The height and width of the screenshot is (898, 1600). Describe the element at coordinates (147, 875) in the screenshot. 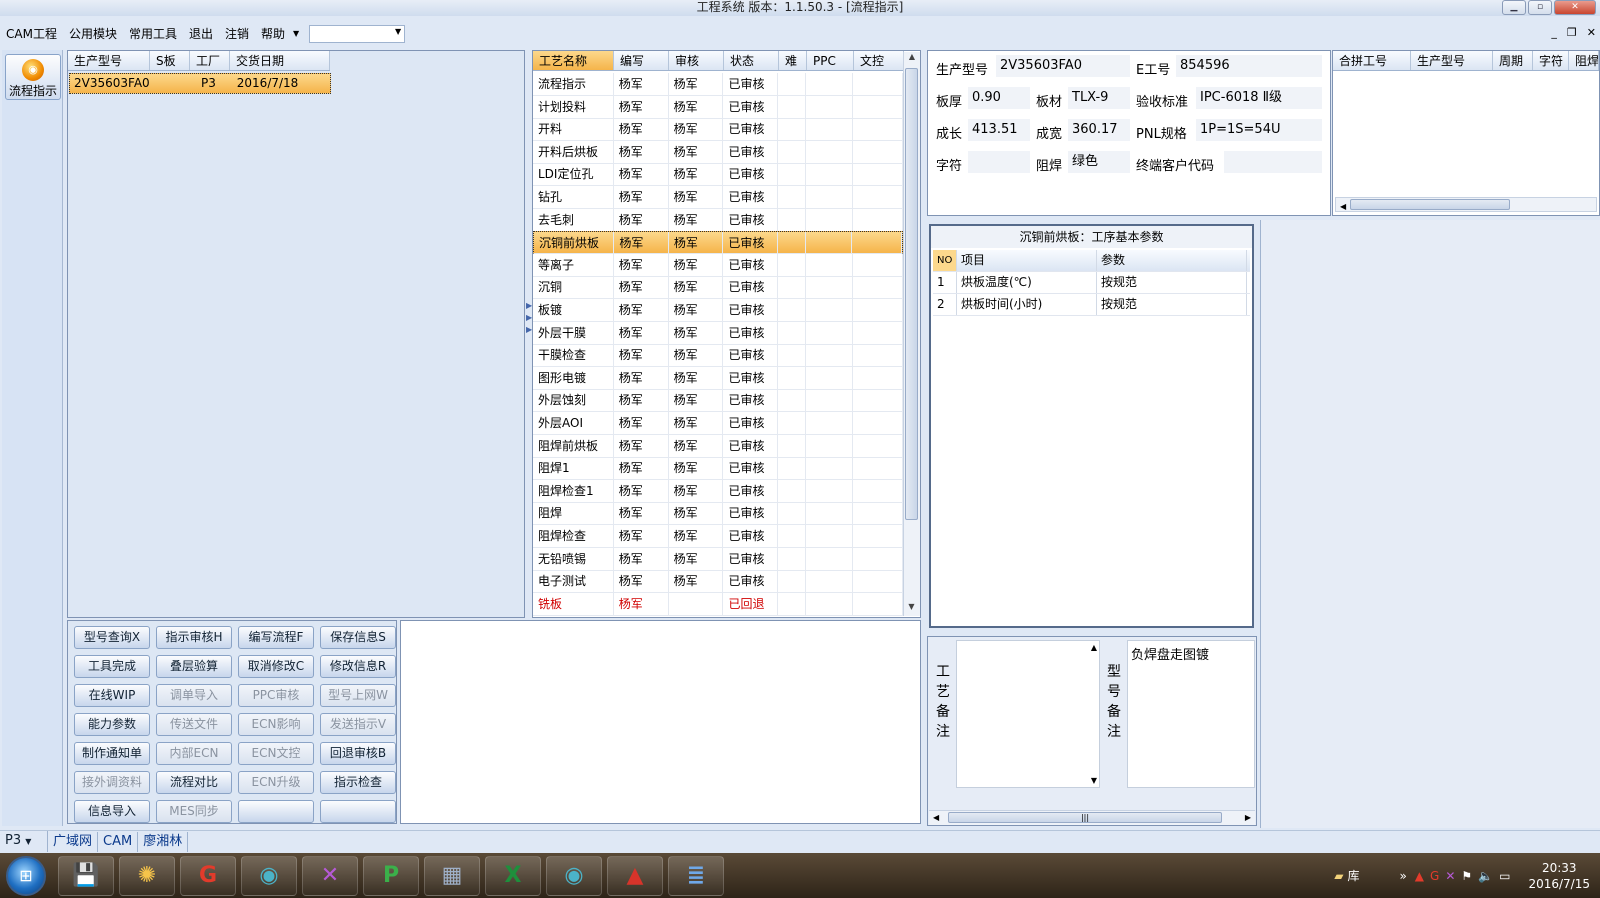

I see `shell-app-icon: ✺` at that location.